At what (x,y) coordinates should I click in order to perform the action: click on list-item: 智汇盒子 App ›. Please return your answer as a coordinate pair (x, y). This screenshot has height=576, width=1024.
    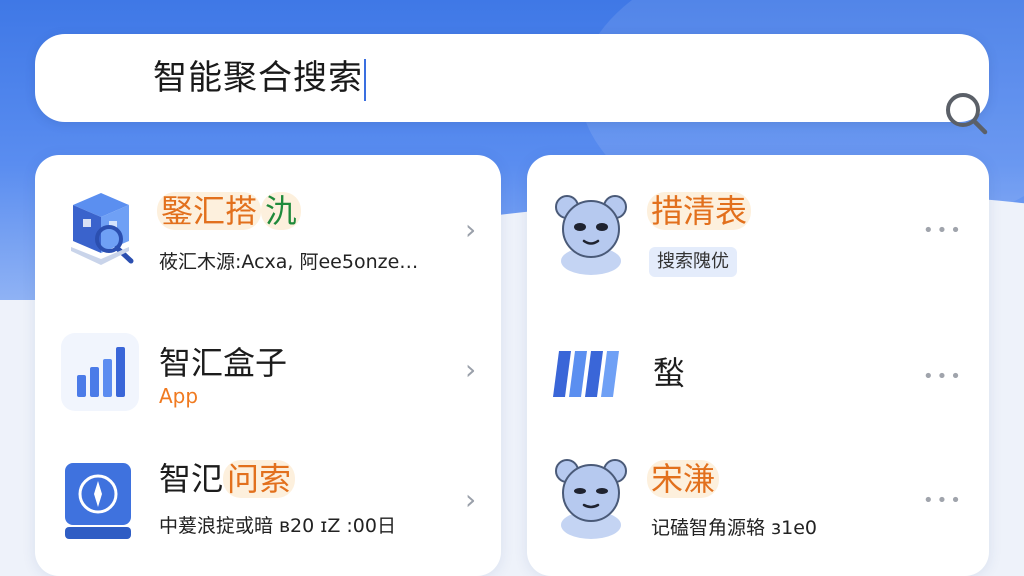
    Looking at the image, I should click on (268, 373).